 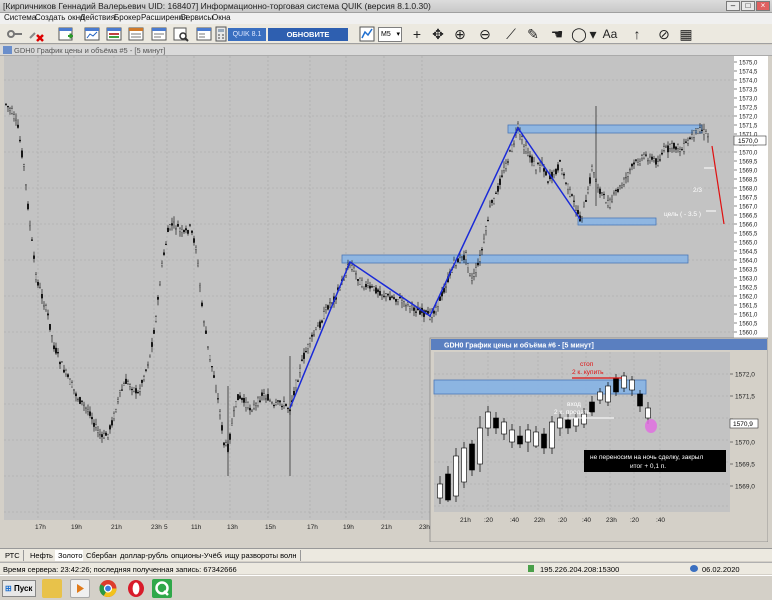 I want to click on hide-icon: ⊘, so click(x=664, y=34).